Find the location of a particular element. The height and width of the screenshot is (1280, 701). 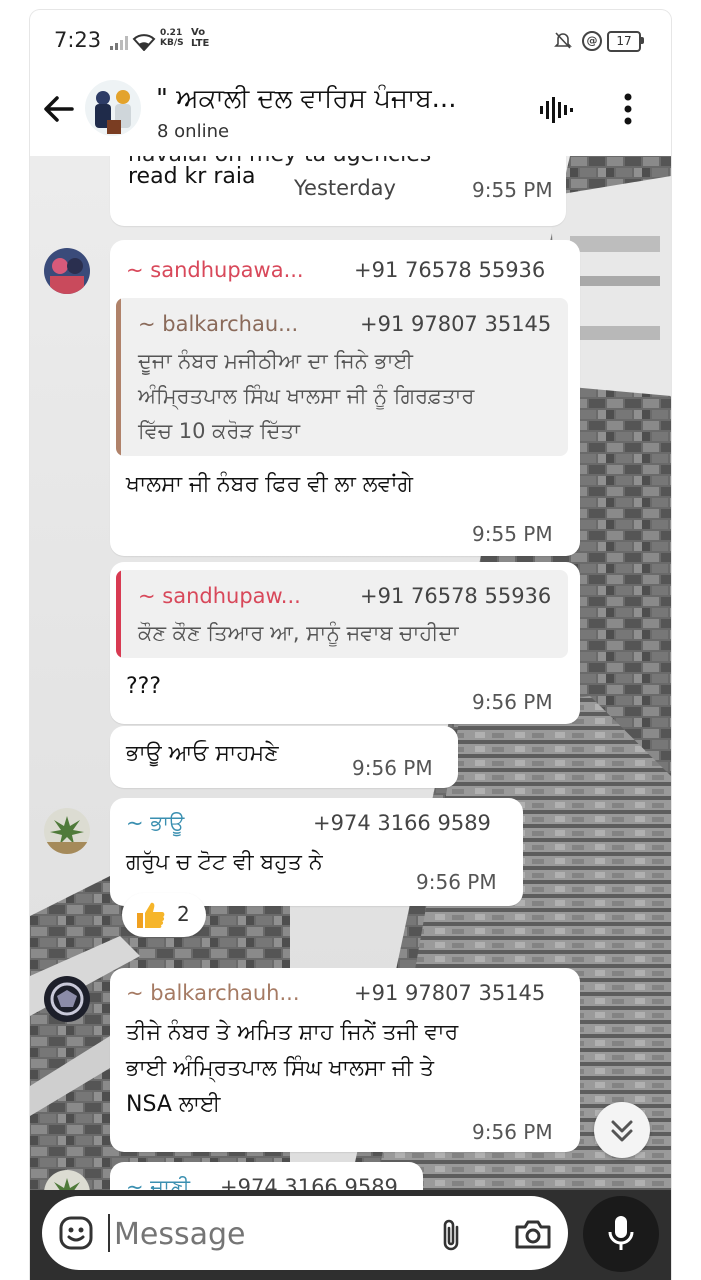

signal-icon is located at coordinates (119, 43).